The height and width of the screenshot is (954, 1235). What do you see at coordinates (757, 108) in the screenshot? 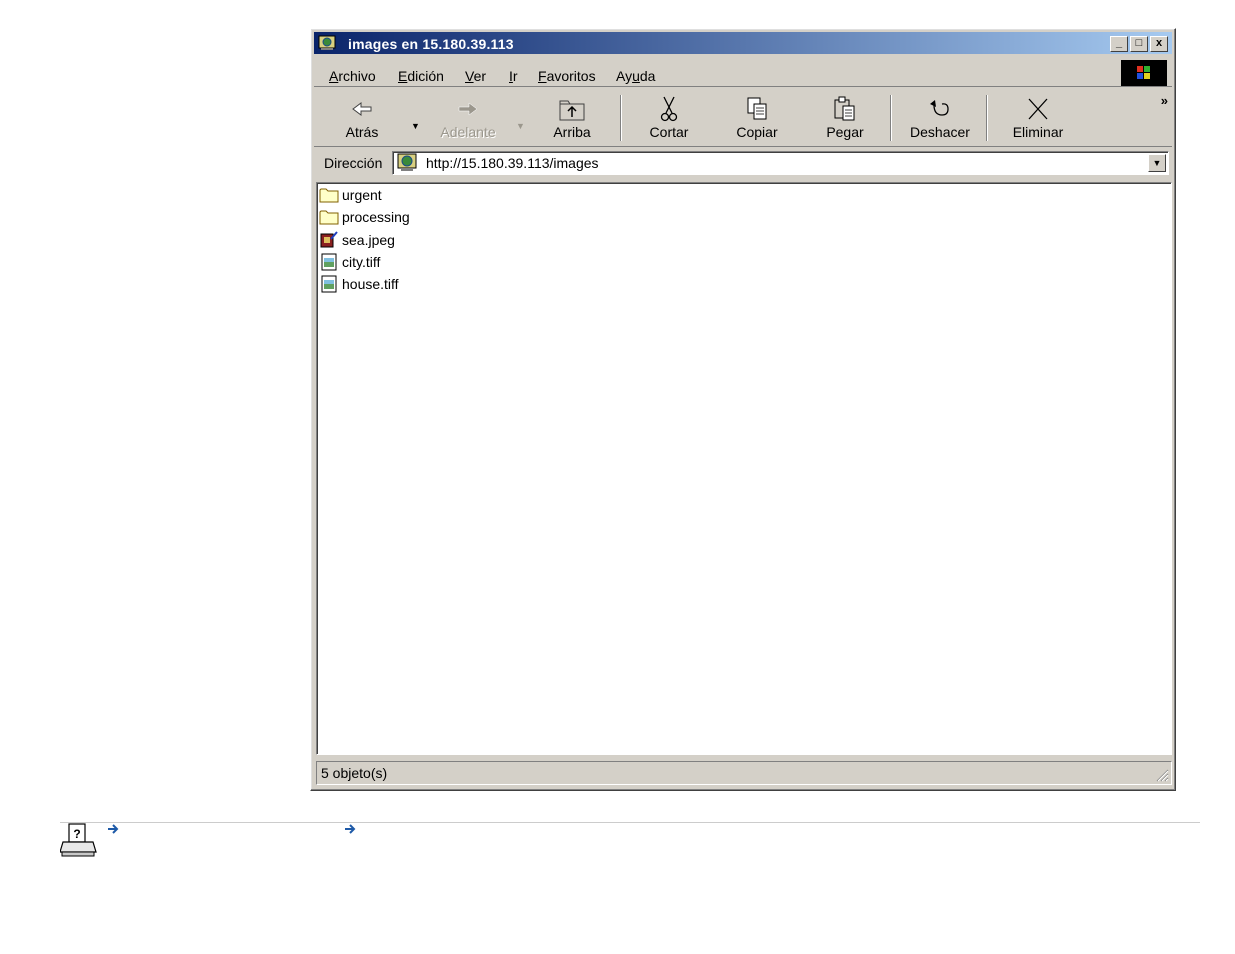
I see `copy-icon` at bounding box center [757, 108].